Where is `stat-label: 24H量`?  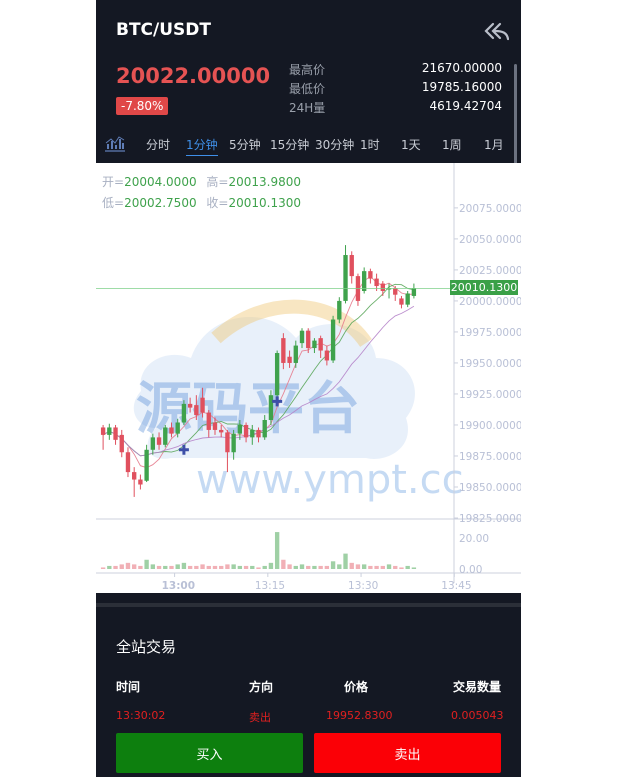 stat-label: 24H量 is located at coordinates (307, 108).